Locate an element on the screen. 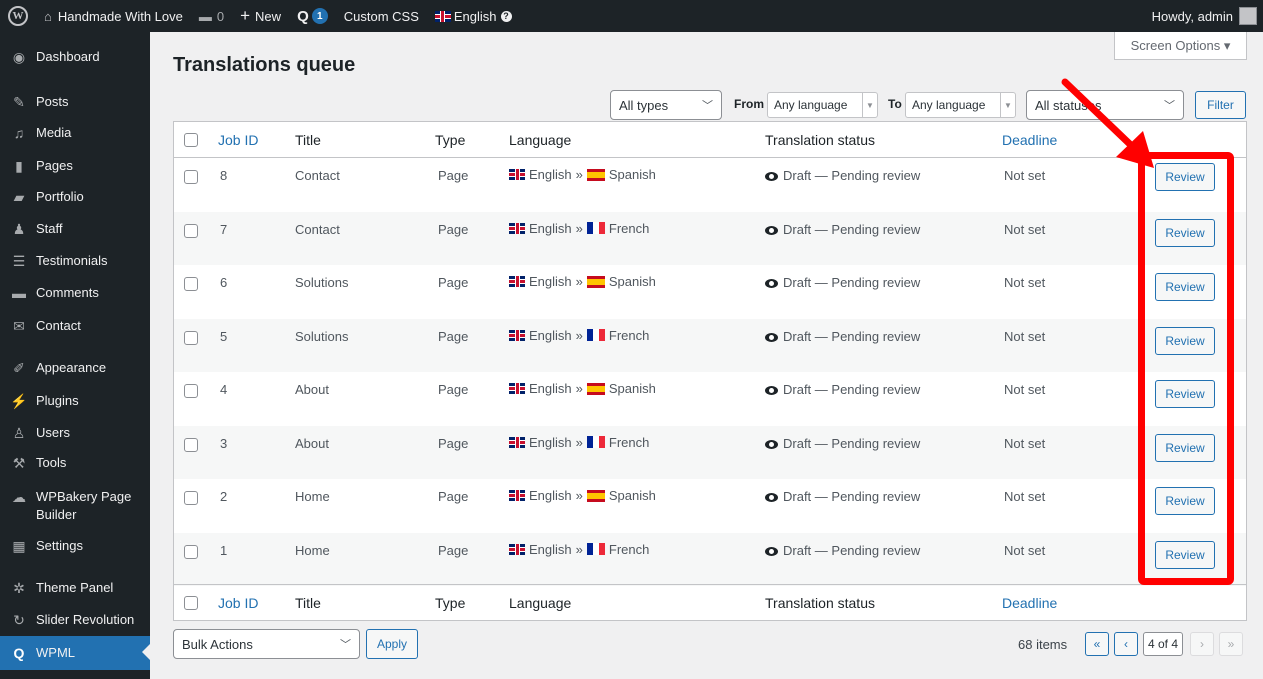  sidebar-item-comments: ▬ Comments is located at coordinates (75, 293).